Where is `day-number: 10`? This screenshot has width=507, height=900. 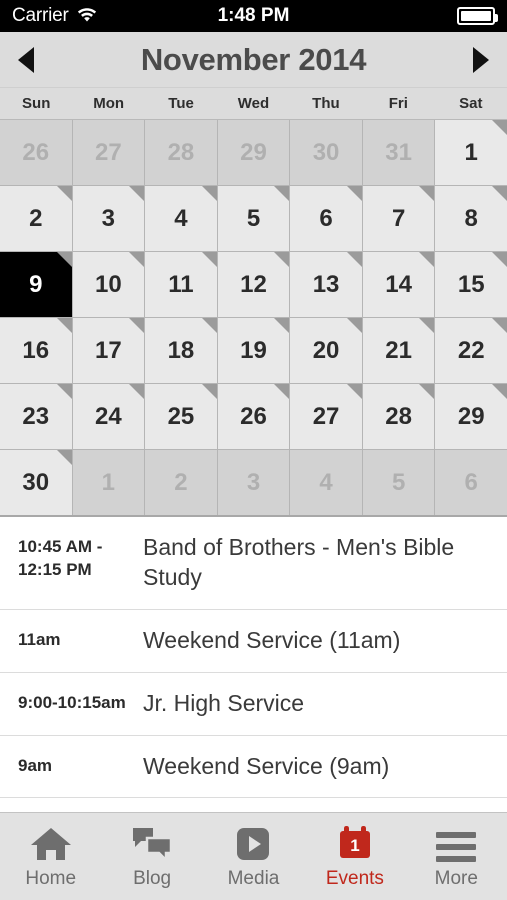
day-number: 10 is located at coordinates (108, 284).